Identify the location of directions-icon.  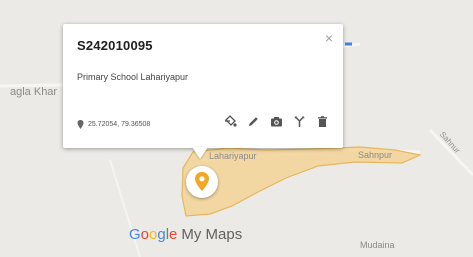
(299, 121).